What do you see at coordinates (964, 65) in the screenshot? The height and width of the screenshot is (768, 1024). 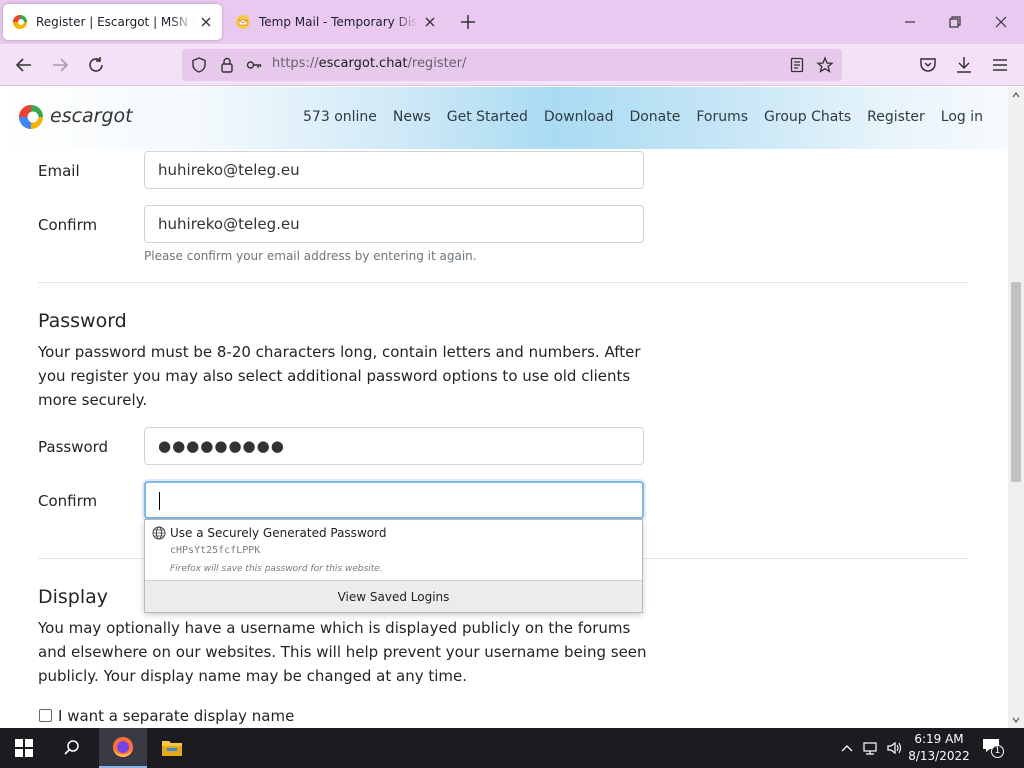 I see `downloads-icon` at bounding box center [964, 65].